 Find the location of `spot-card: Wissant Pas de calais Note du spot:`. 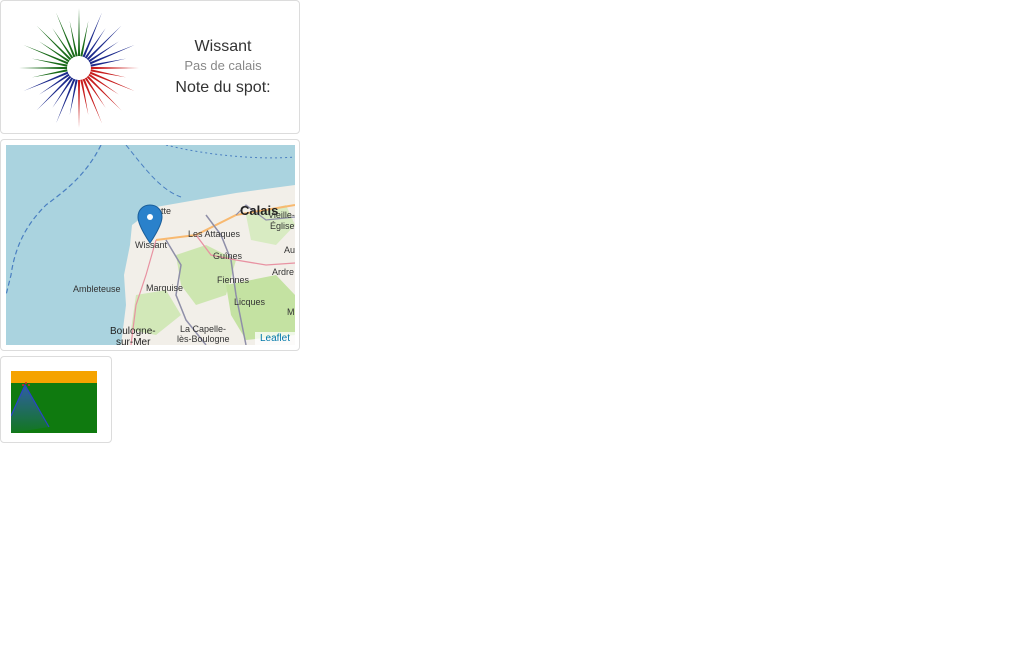

spot-card: Wissant Pas de calais Note du spot: is located at coordinates (150, 67).